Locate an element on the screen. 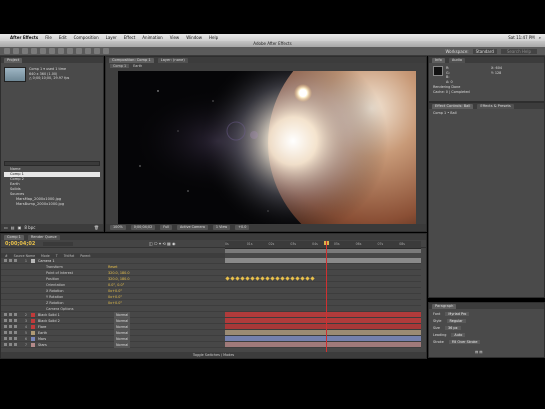 The height and width of the screenshot is (409, 545). paragraph-row-value: 36 px is located at coordinates (452, 328).